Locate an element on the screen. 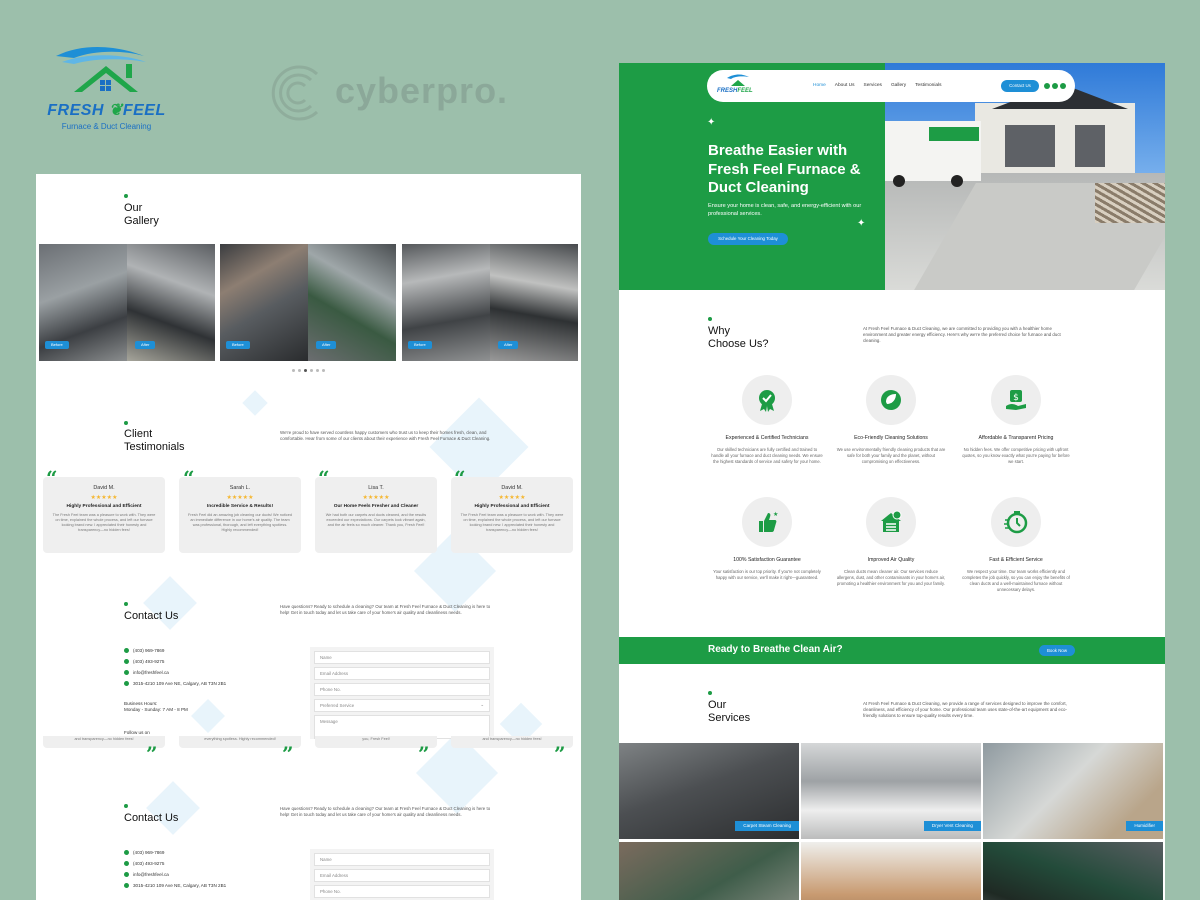  book-now-button: Book Now is located at coordinates (1057, 650).